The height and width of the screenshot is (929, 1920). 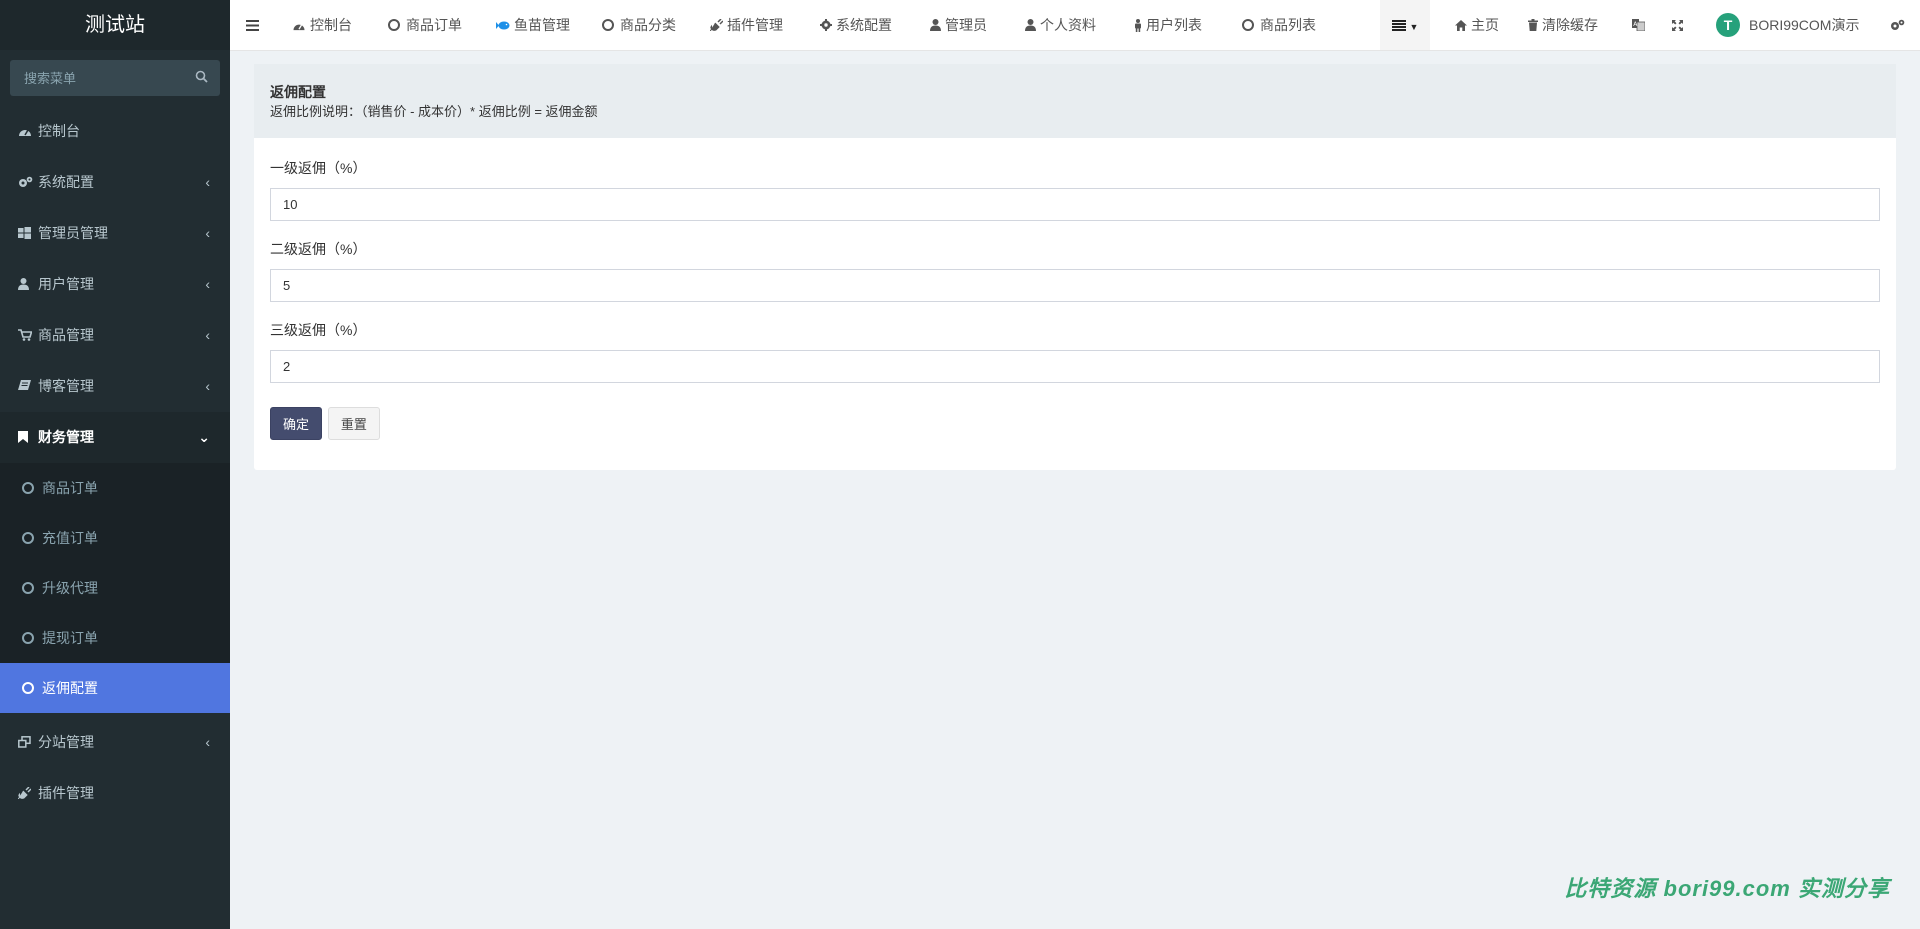 I want to click on level3-label: 三级返佣（%）, so click(x=318, y=330).